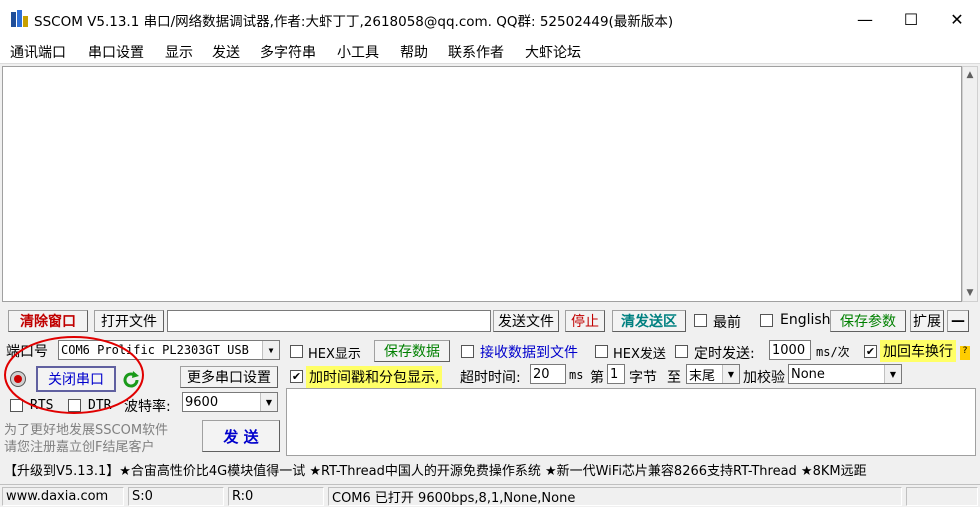  I want to click on end-select-value: 末尾, so click(702, 376).